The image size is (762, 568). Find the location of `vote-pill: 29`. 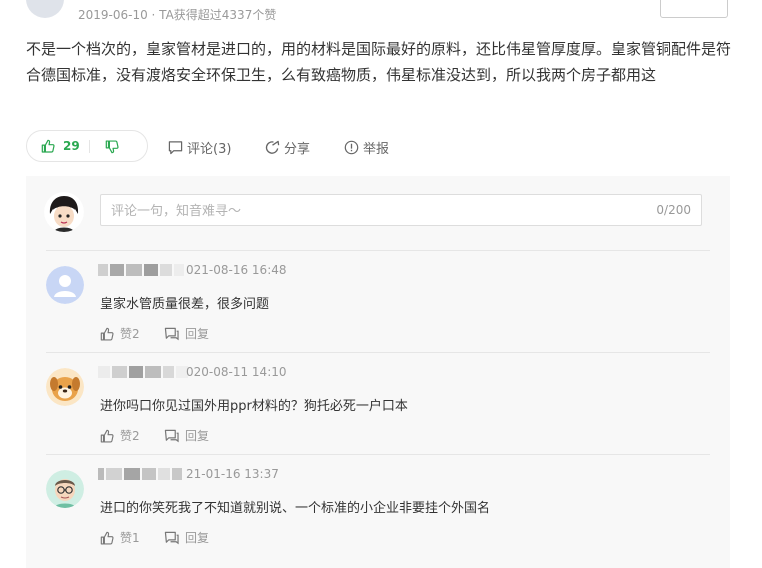

vote-pill: 29 is located at coordinates (87, 146).